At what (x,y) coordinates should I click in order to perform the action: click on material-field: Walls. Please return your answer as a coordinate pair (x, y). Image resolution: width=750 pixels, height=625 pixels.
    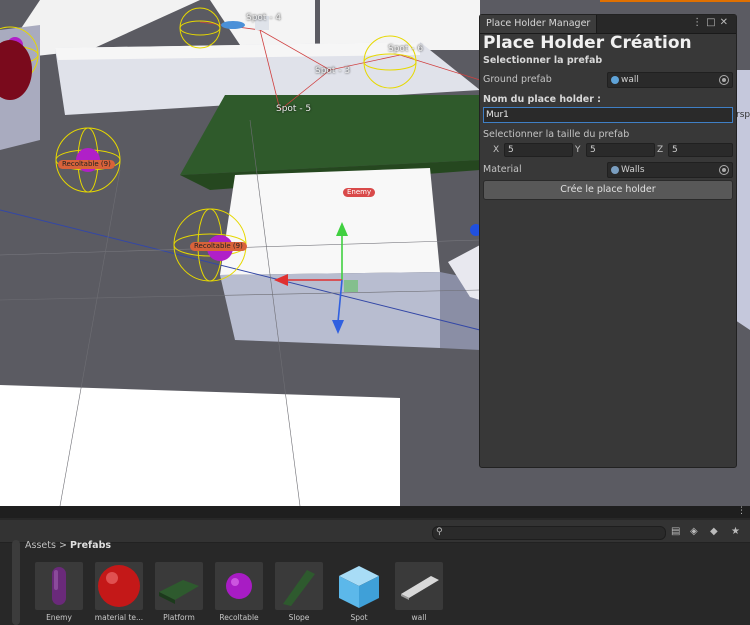
    Looking at the image, I should click on (670, 170).